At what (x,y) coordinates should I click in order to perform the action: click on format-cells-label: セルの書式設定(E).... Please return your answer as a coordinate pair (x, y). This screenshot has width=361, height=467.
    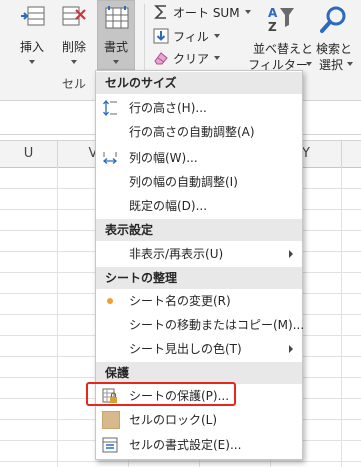
    Looking at the image, I should click on (185, 445).